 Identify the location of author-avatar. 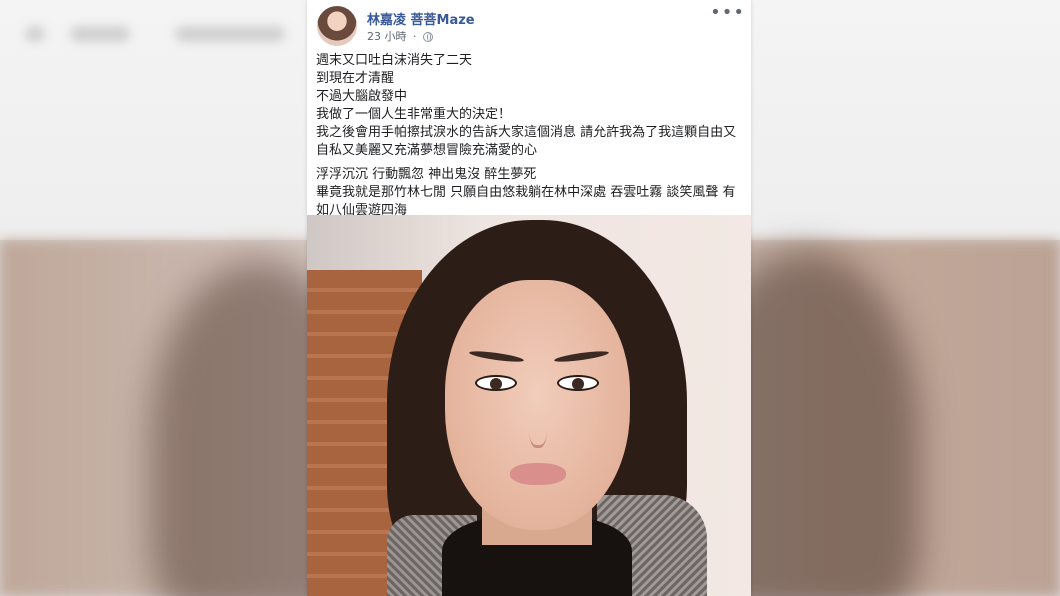
(337, 26).